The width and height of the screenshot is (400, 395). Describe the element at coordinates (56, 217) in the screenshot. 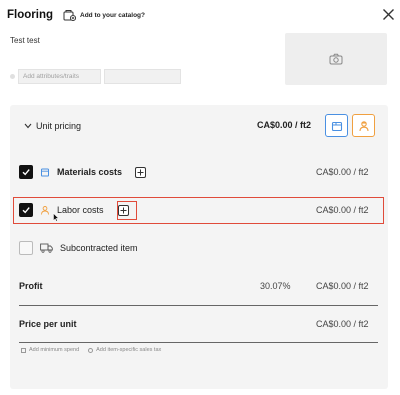

I see `mouse-cursor-icon` at that location.